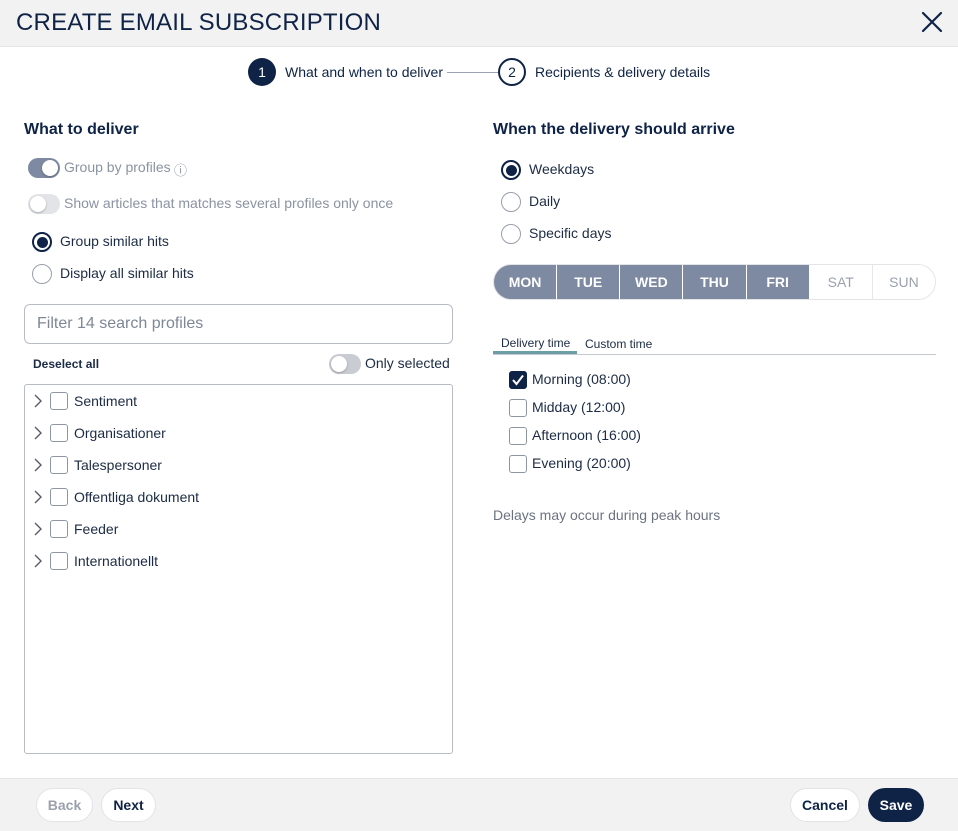  Describe the element at coordinates (199, 22) in the screenshot. I see `dialog-title: CREATE EMAIL SUBSCRIPTION` at that location.